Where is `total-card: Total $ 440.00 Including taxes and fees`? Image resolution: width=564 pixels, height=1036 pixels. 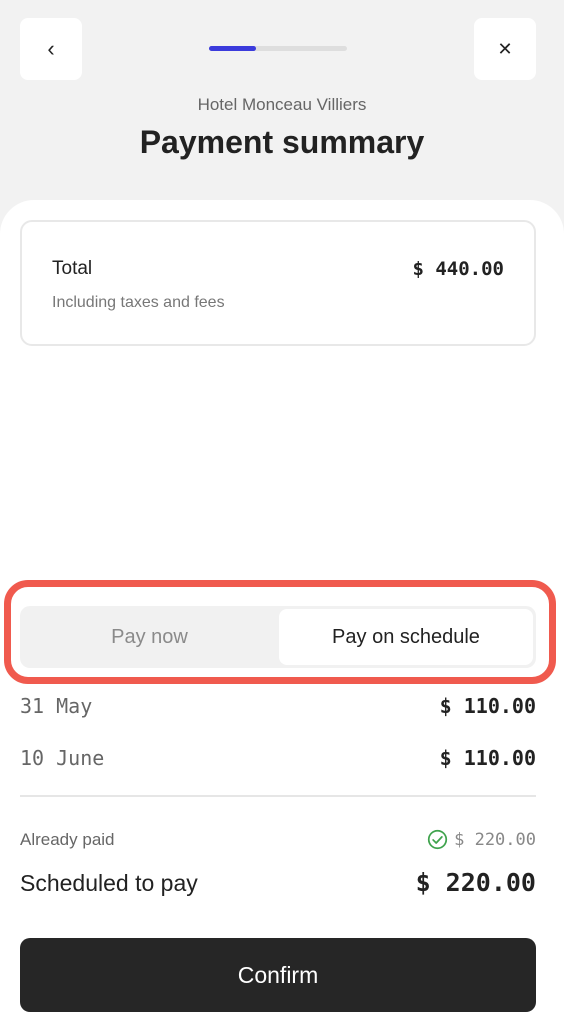 total-card: Total $ 440.00 Including taxes and fees is located at coordinates (278, 283).